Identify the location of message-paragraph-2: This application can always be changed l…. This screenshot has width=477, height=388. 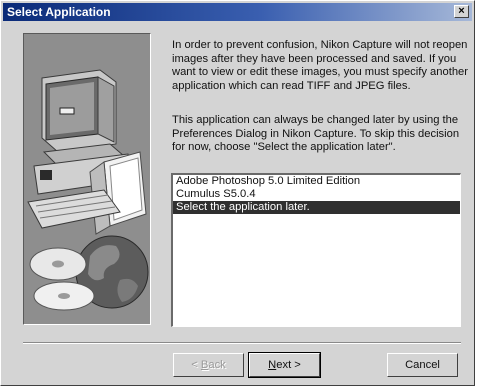
(316, 133).